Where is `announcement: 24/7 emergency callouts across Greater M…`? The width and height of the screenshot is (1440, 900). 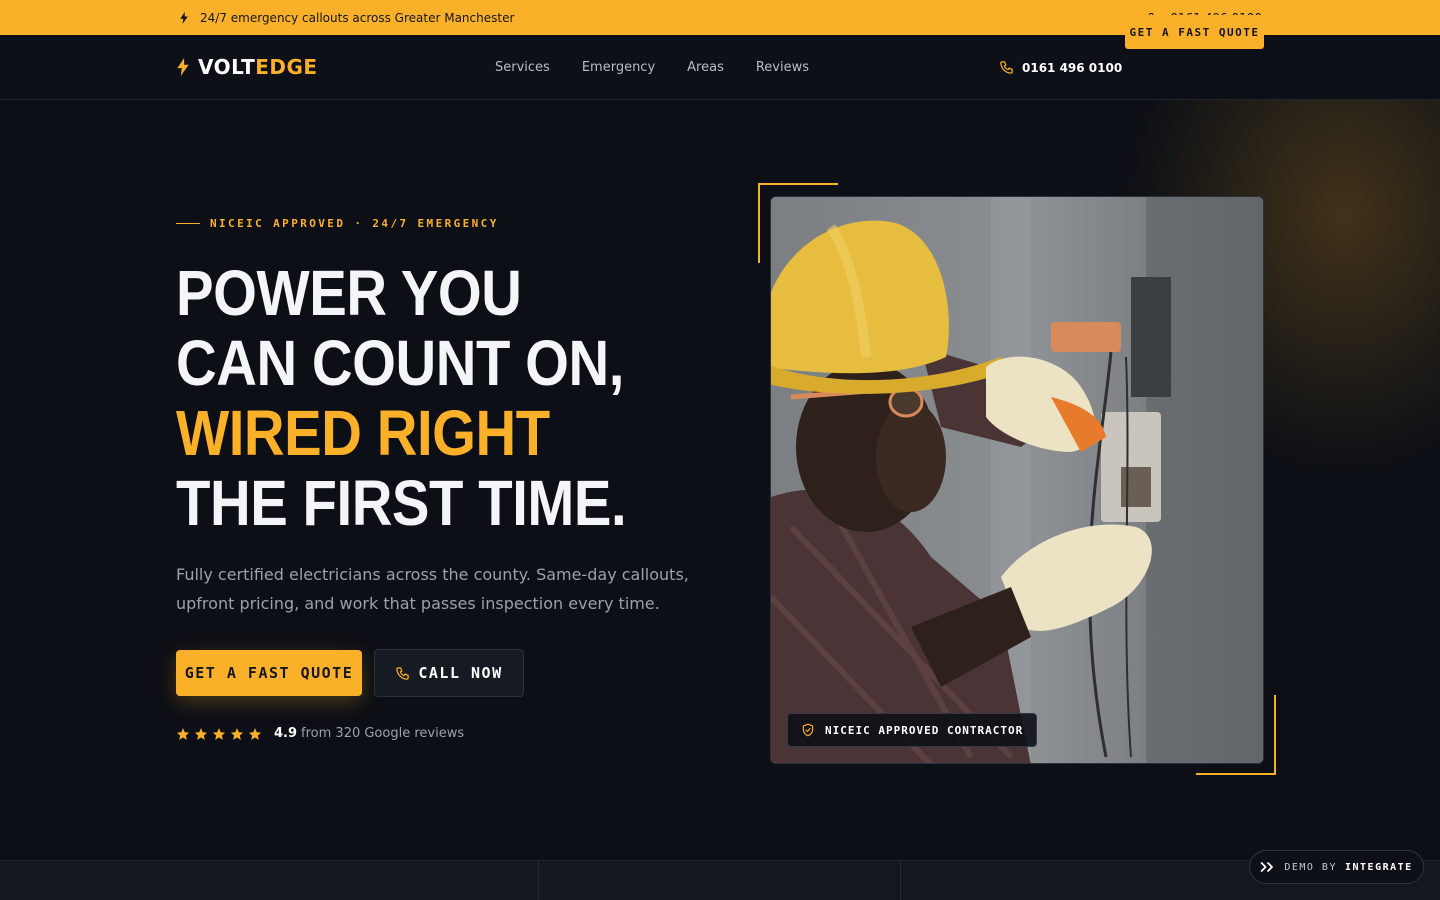 announcement: 24/7 emergency callouts across Greater M… is located at coordinates (346, 18).